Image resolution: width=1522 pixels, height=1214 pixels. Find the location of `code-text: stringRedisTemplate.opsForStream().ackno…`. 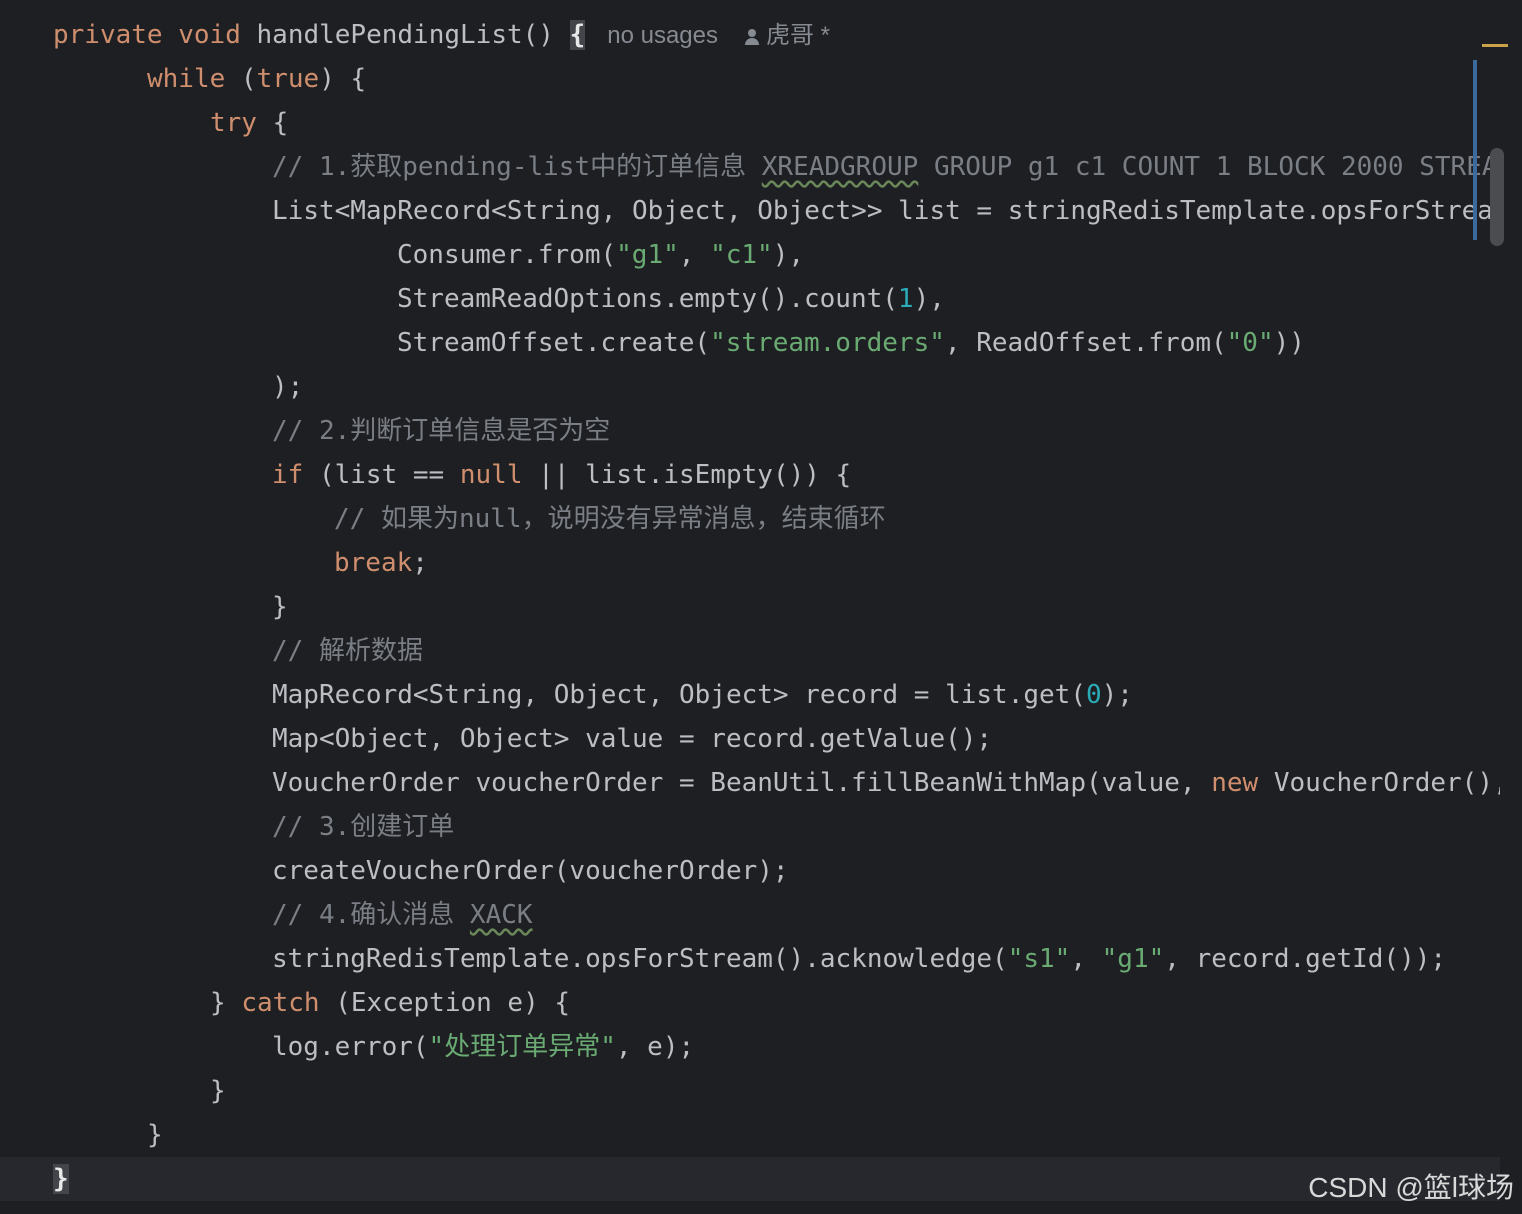

code-text: stringRedisTemplate.opsForStream().ackno… is located at coordinates (640, 959).